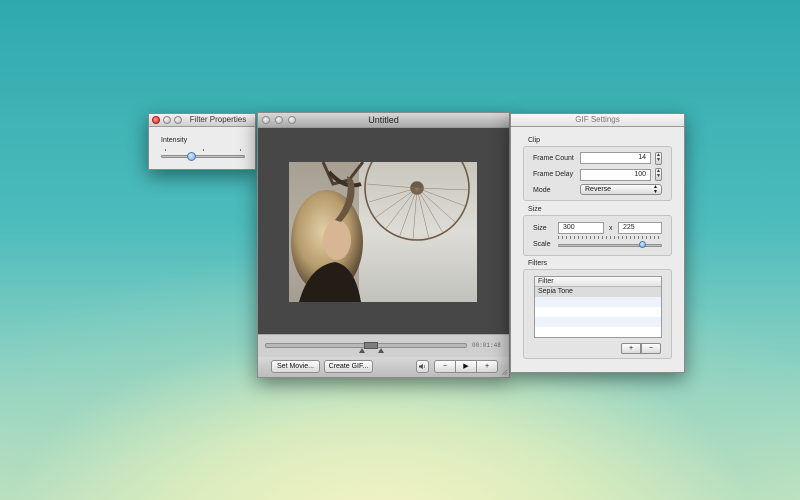 The width and height of the screenshot is (800, 500). I want to click on step-forward-button: +, so click(487, 366).